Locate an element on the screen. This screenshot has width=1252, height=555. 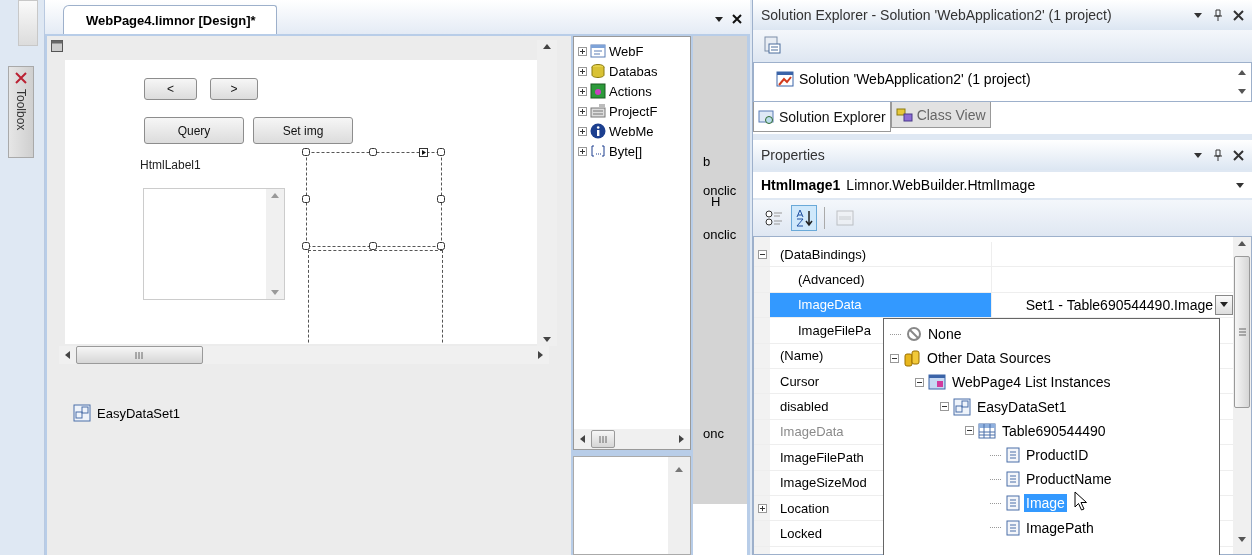
panel-title: Solution Explorer - Solution 'WebApplication2' (1 project) is located at coordinates (937, 15).